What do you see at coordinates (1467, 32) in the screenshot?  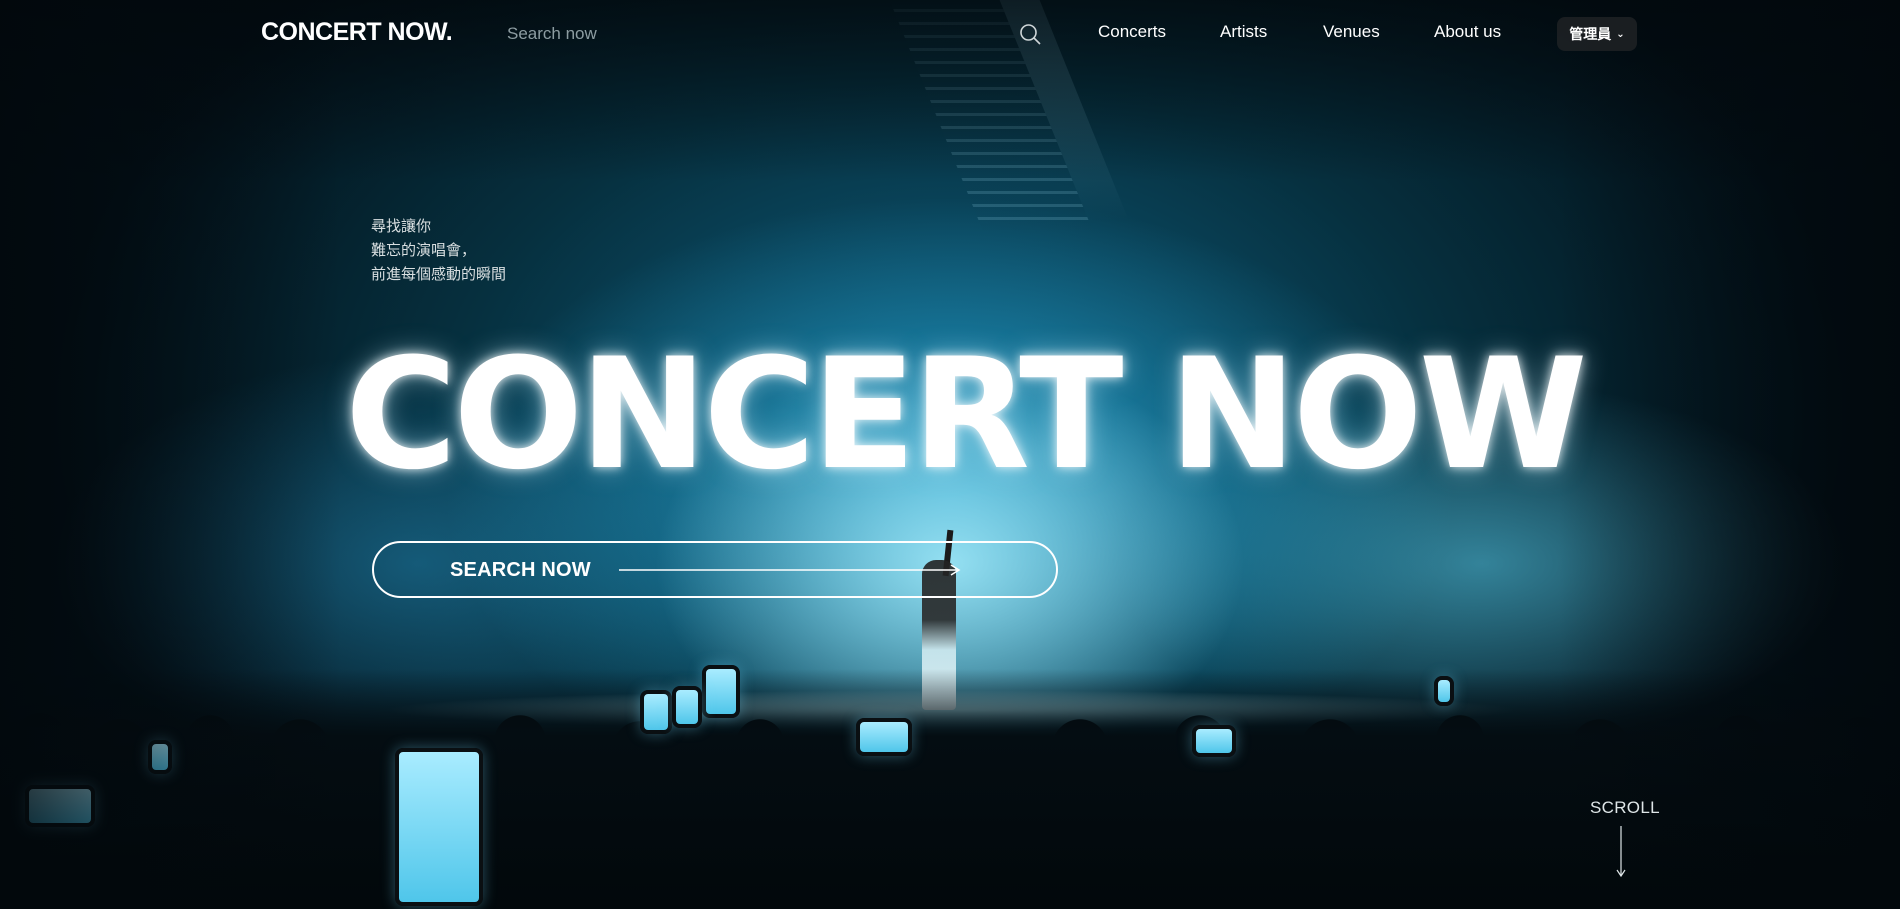 I see `nav-link-about-us: About us` at bounding box center [1467, 32].